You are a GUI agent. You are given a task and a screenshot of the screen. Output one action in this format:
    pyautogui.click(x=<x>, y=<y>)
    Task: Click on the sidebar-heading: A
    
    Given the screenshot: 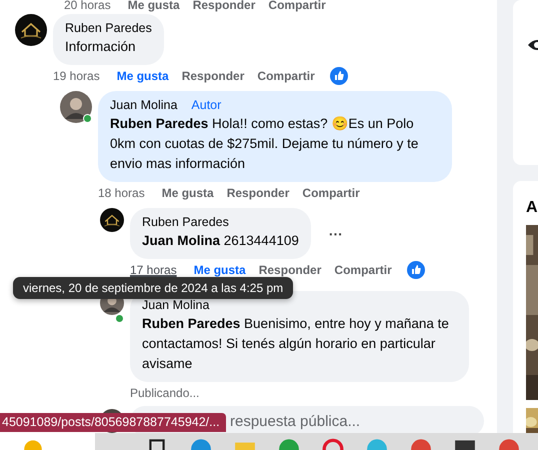 What is the action you would take?
    pyautogui.click(x=532, y=208)
    